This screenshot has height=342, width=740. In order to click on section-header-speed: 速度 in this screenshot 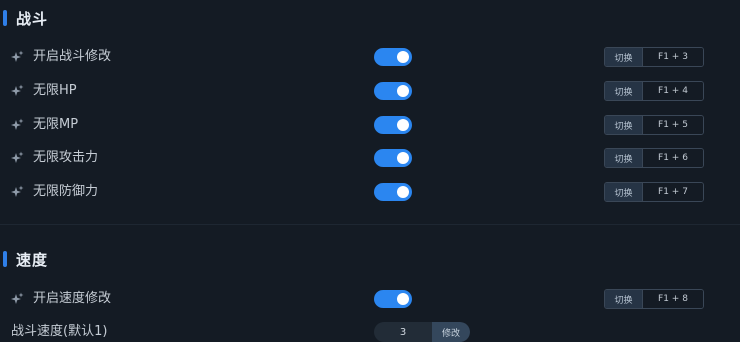, I will do `click(24, 259)`.